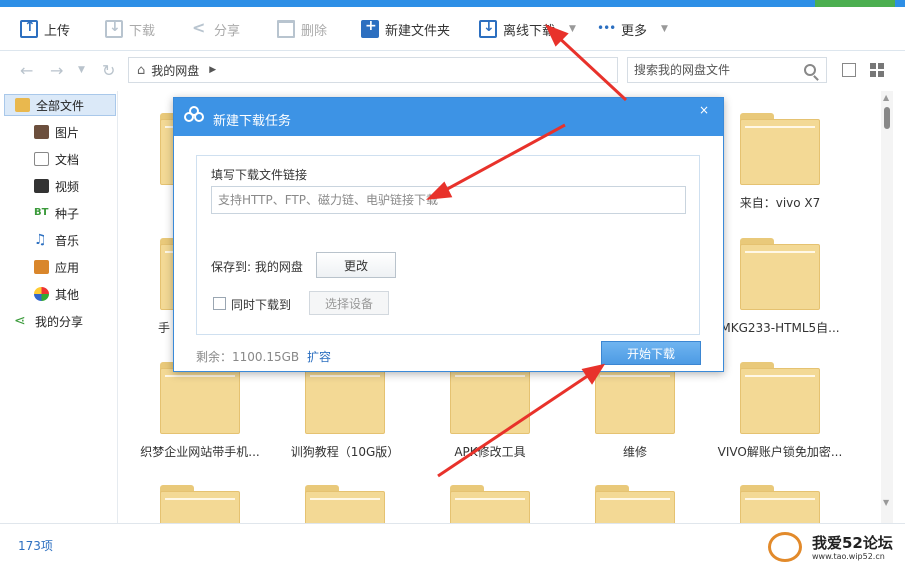 This screenshot has height=570, width=905. Describe the element at coordinates (286, 29) in the screenshot. I see `trash-icon` at that location.